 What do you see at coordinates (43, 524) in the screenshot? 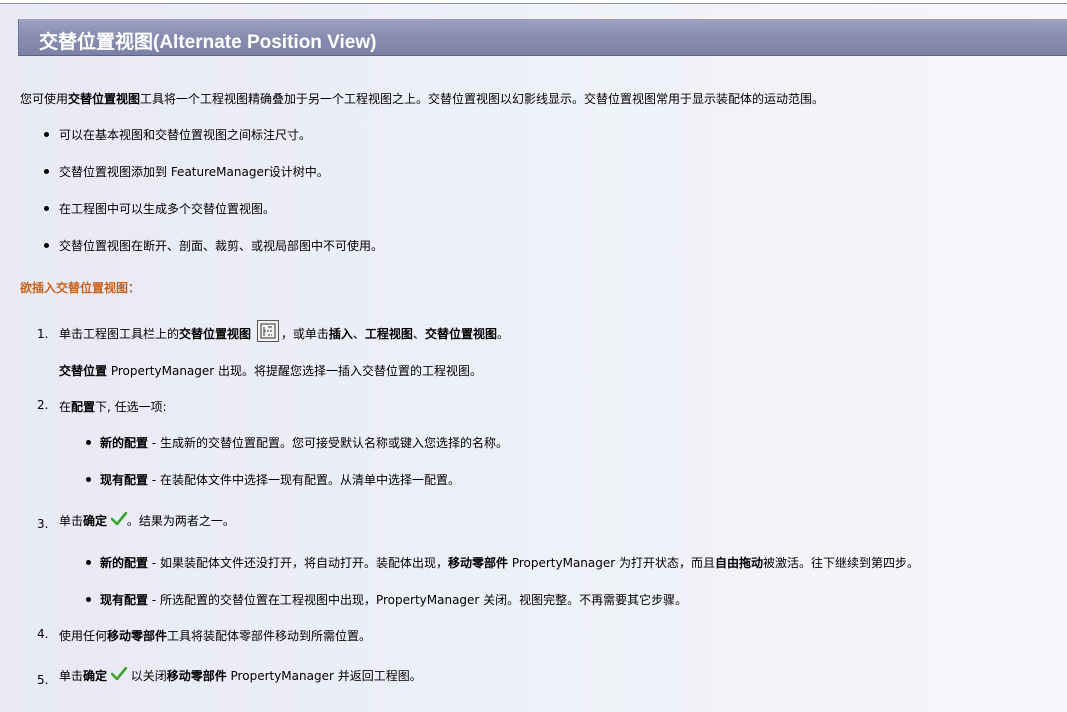
I see `step-number: 3.` at bounding box center [43, 524].